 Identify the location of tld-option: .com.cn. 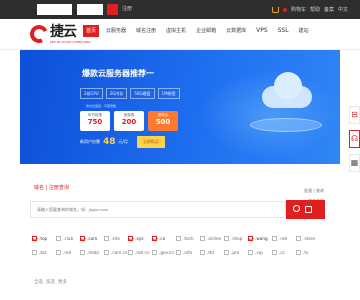
(116, 252).